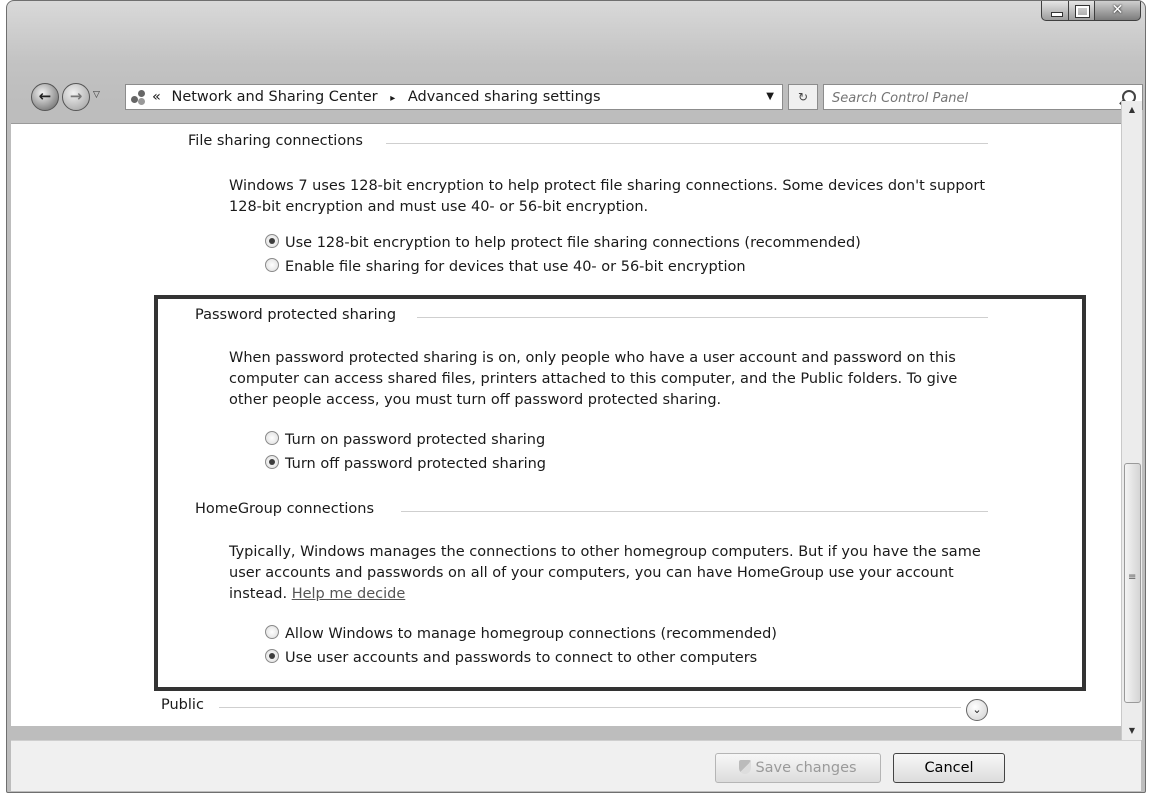 The image size is (1152, 799). What do you see at coordinates (1132, 110) in the screenshot?
I see `scroll-up-icon: ▲` at bounding box center [1132, 110].